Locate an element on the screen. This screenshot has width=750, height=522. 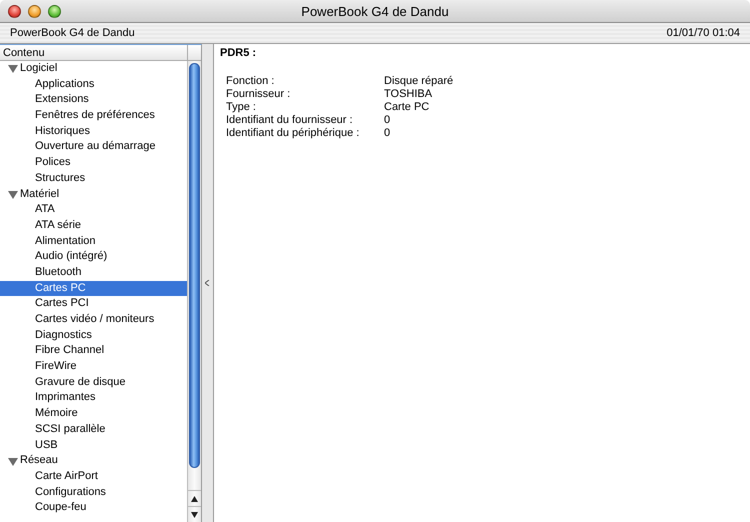
sidebar-item: FireWire is located at coordinates (93, 367).